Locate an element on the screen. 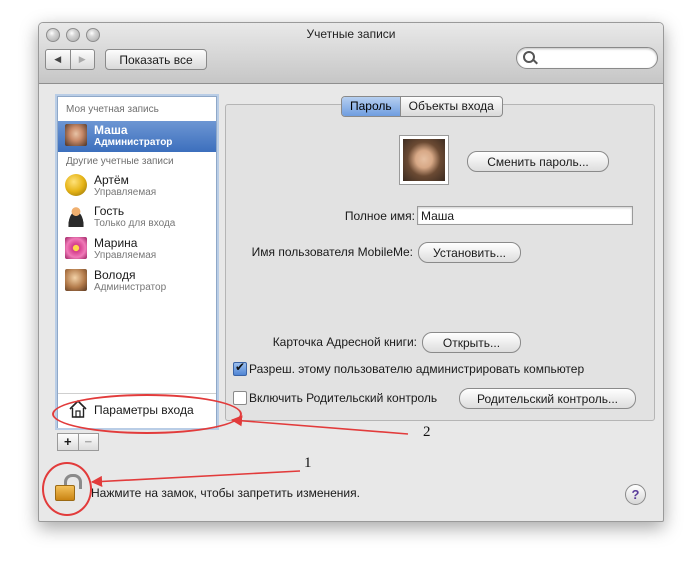  annotation-marker-1: 1 is located at coordinates (308, 463).